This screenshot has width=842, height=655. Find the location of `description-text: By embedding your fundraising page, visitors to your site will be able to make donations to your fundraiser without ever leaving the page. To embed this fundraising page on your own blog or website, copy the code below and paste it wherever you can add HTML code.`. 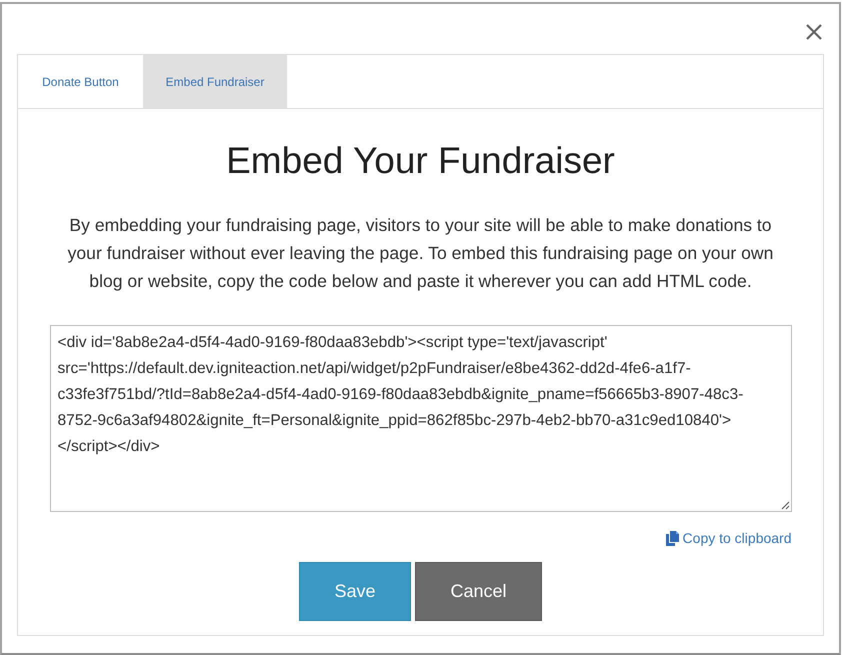

description-text: By embedding your fundraising page, visitors to your site will be able to make donations to your fundraiser without ever leaving the page. To embed this fundraising page on your own blog or website, copy the code below and paste it wherever you can add HTML code. is located at coordinates (420, 253).